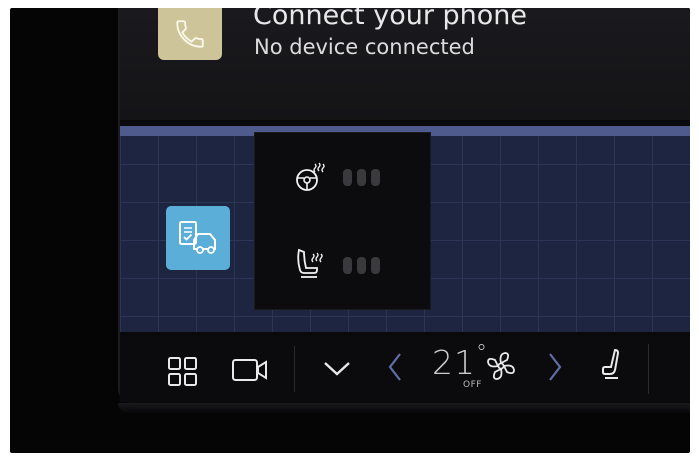 The image size is (699, 459). I want to click on temperature-up-button, so click(555, 367).